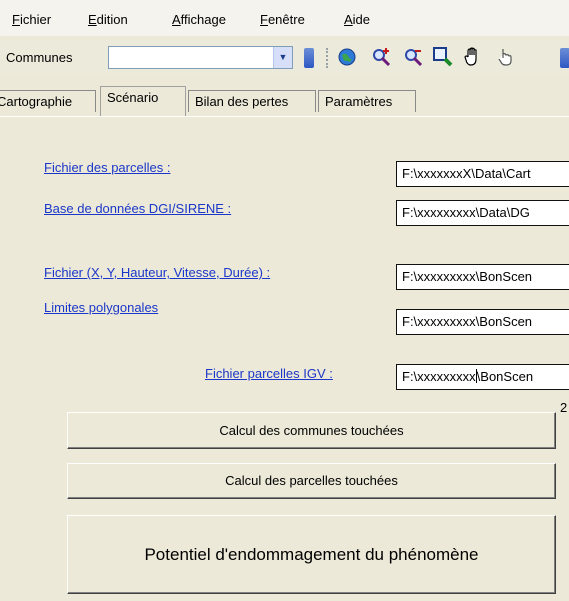  I want to click on zoom-out-icon, so click(413, 57).